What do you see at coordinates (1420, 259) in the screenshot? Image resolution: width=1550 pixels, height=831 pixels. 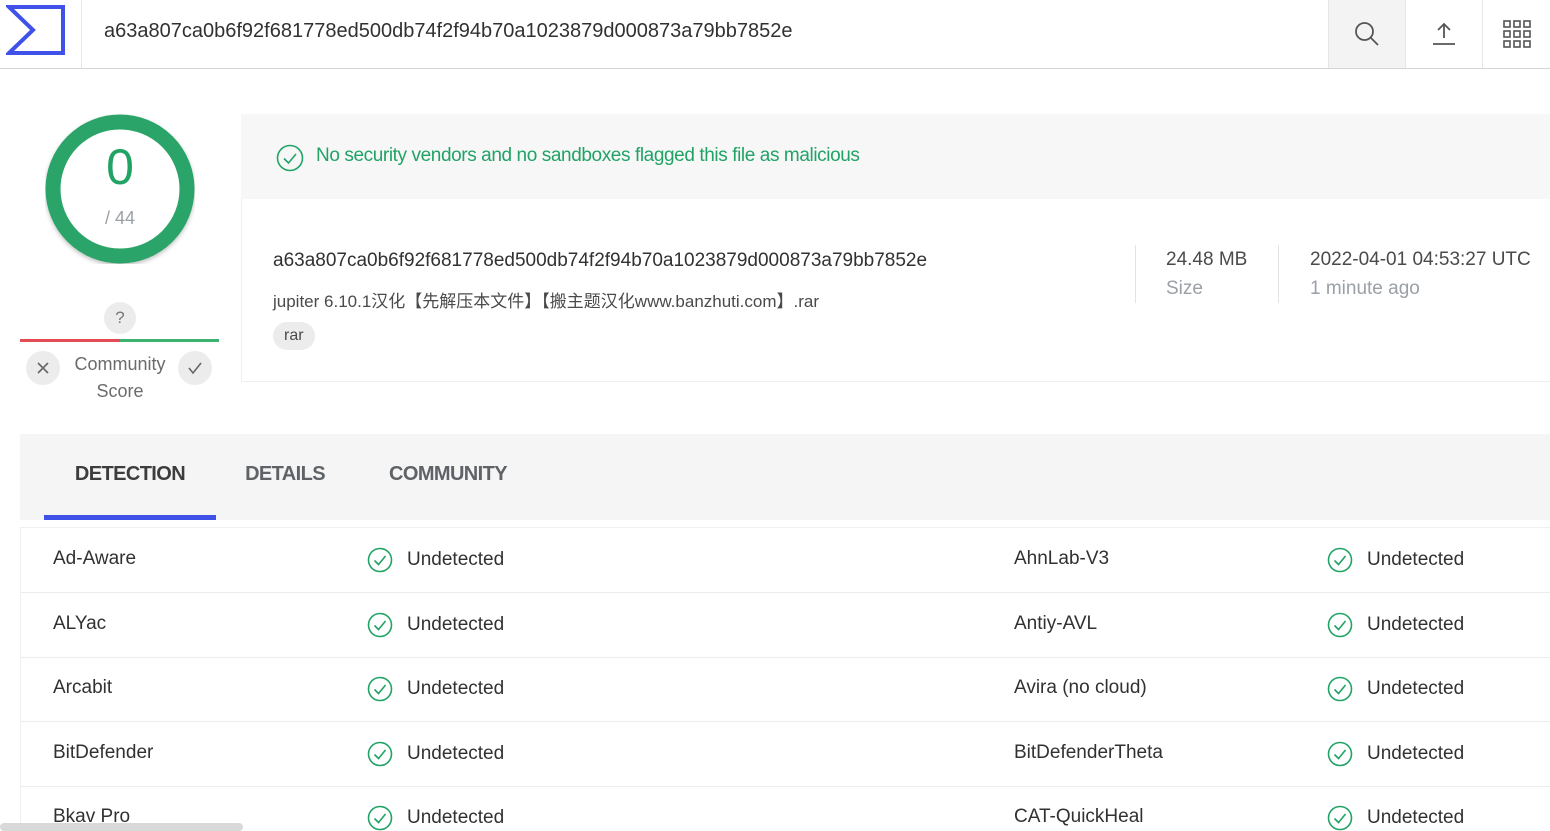 I see `analysis-date-value: 2022-04-01 04:53:27 UTC` at bounding box center [1420, 259].